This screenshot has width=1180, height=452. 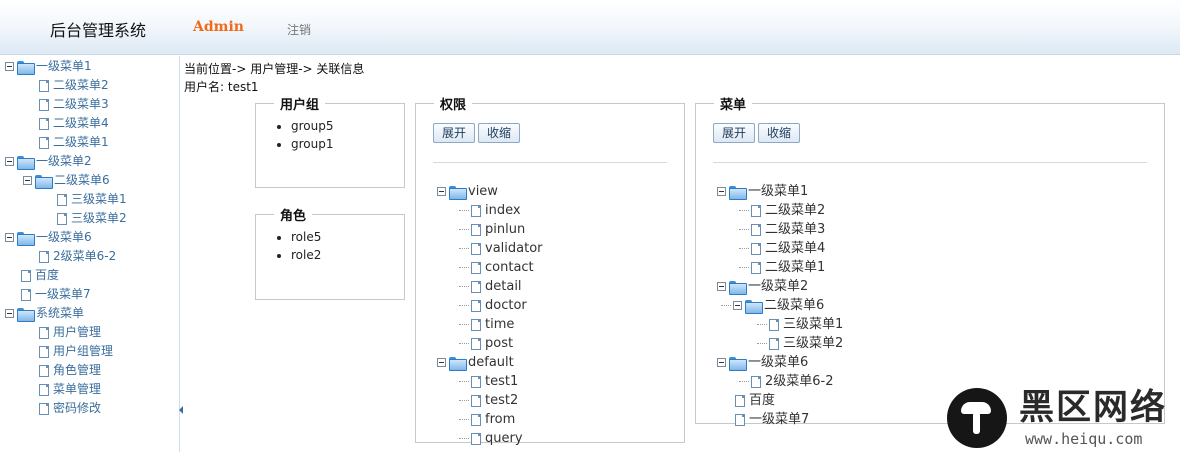 What do you see at coordinates (503, 286) in the screenshot?
I see `tree-node-label: detail` at bounding box center [503, 286].